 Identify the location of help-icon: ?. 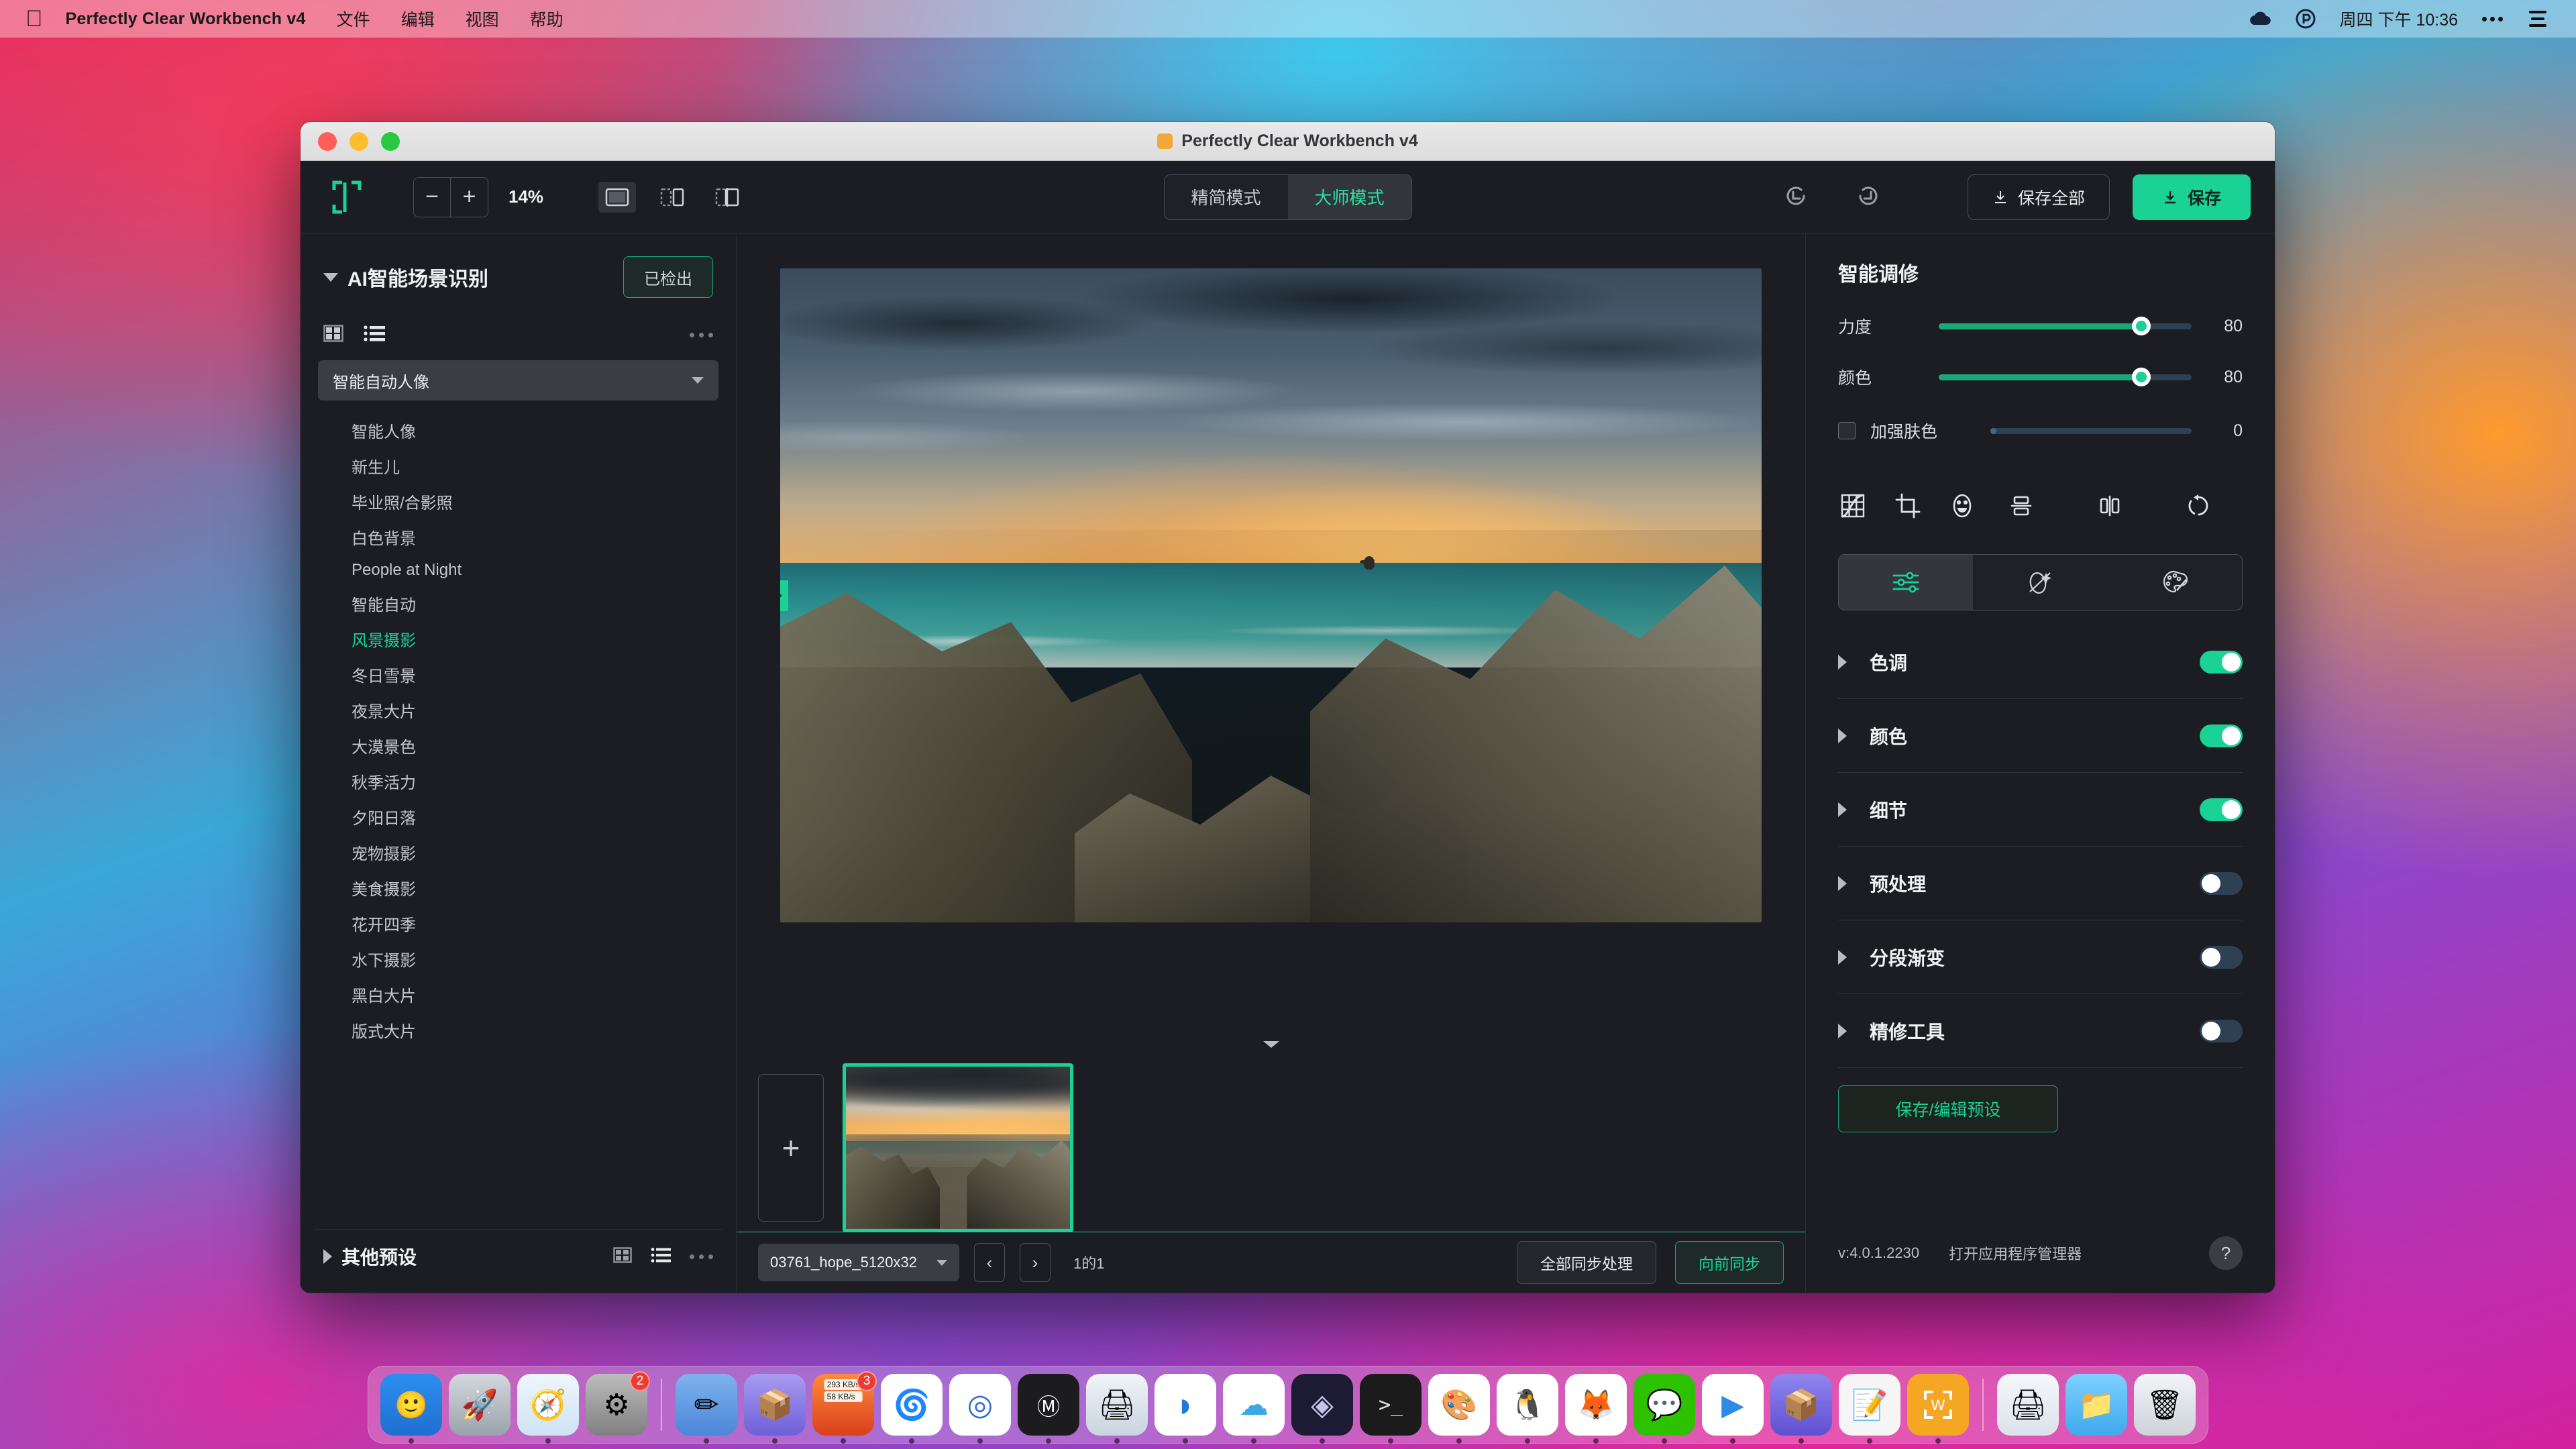
(2226, 1253).